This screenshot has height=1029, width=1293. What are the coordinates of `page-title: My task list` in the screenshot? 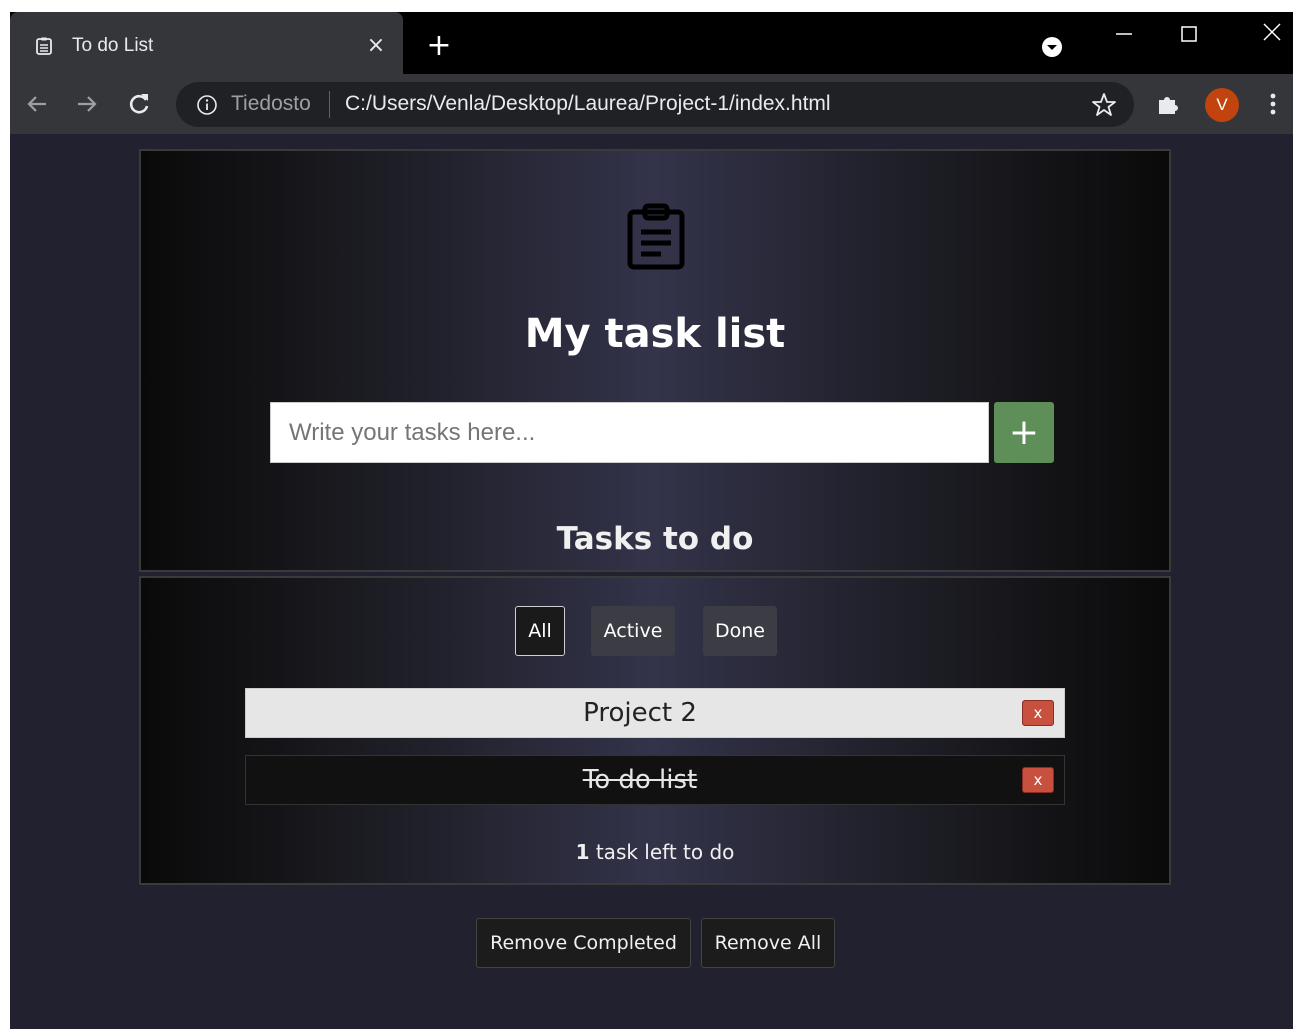 It's located at (655, 334).